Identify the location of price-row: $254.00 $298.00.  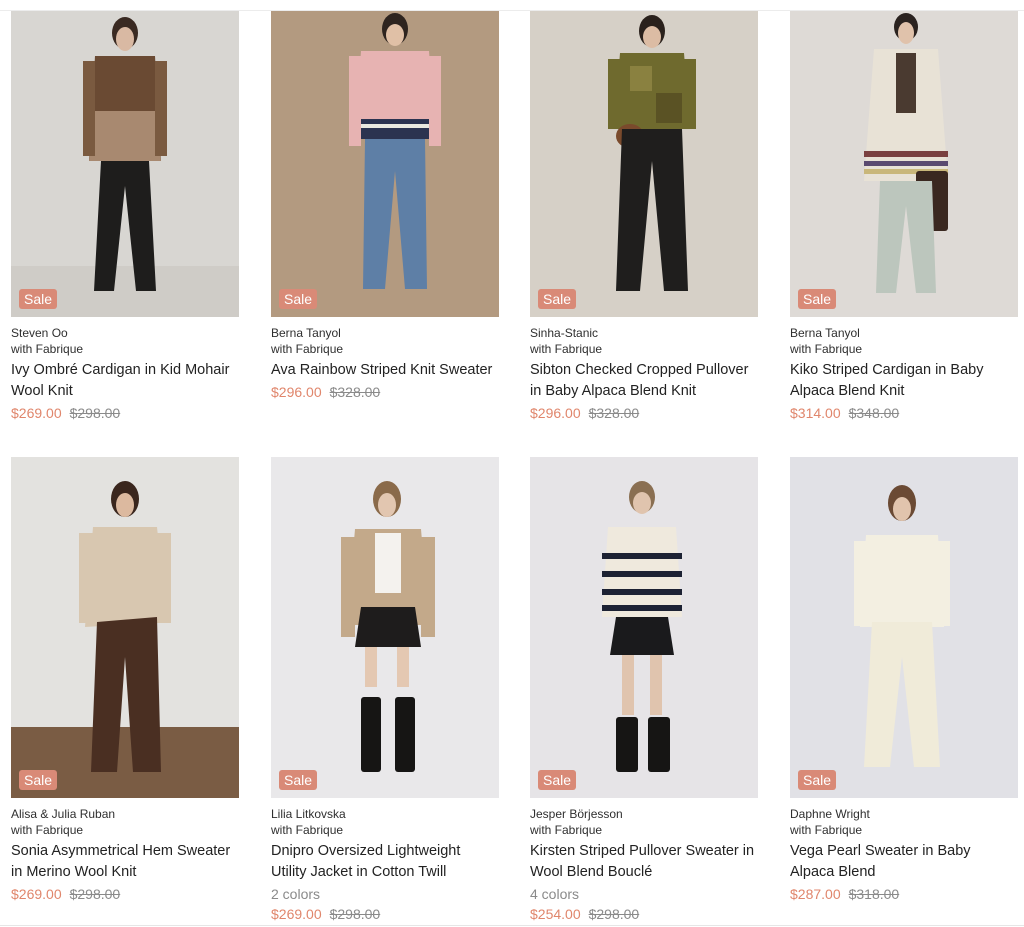
(644, 914).